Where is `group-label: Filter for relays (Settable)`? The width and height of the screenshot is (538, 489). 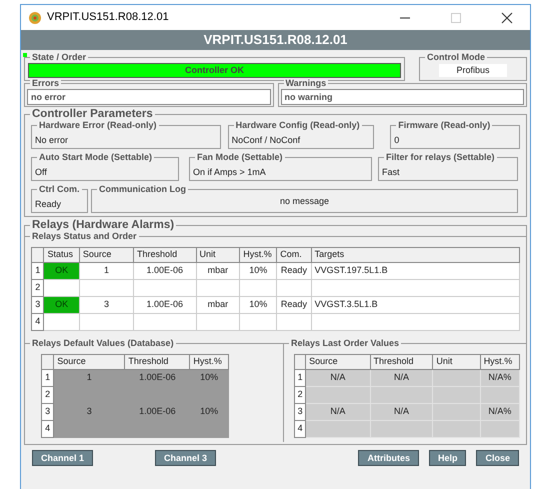
group-label: Filter for relays (Settable) is located at coordinates (440, 157).